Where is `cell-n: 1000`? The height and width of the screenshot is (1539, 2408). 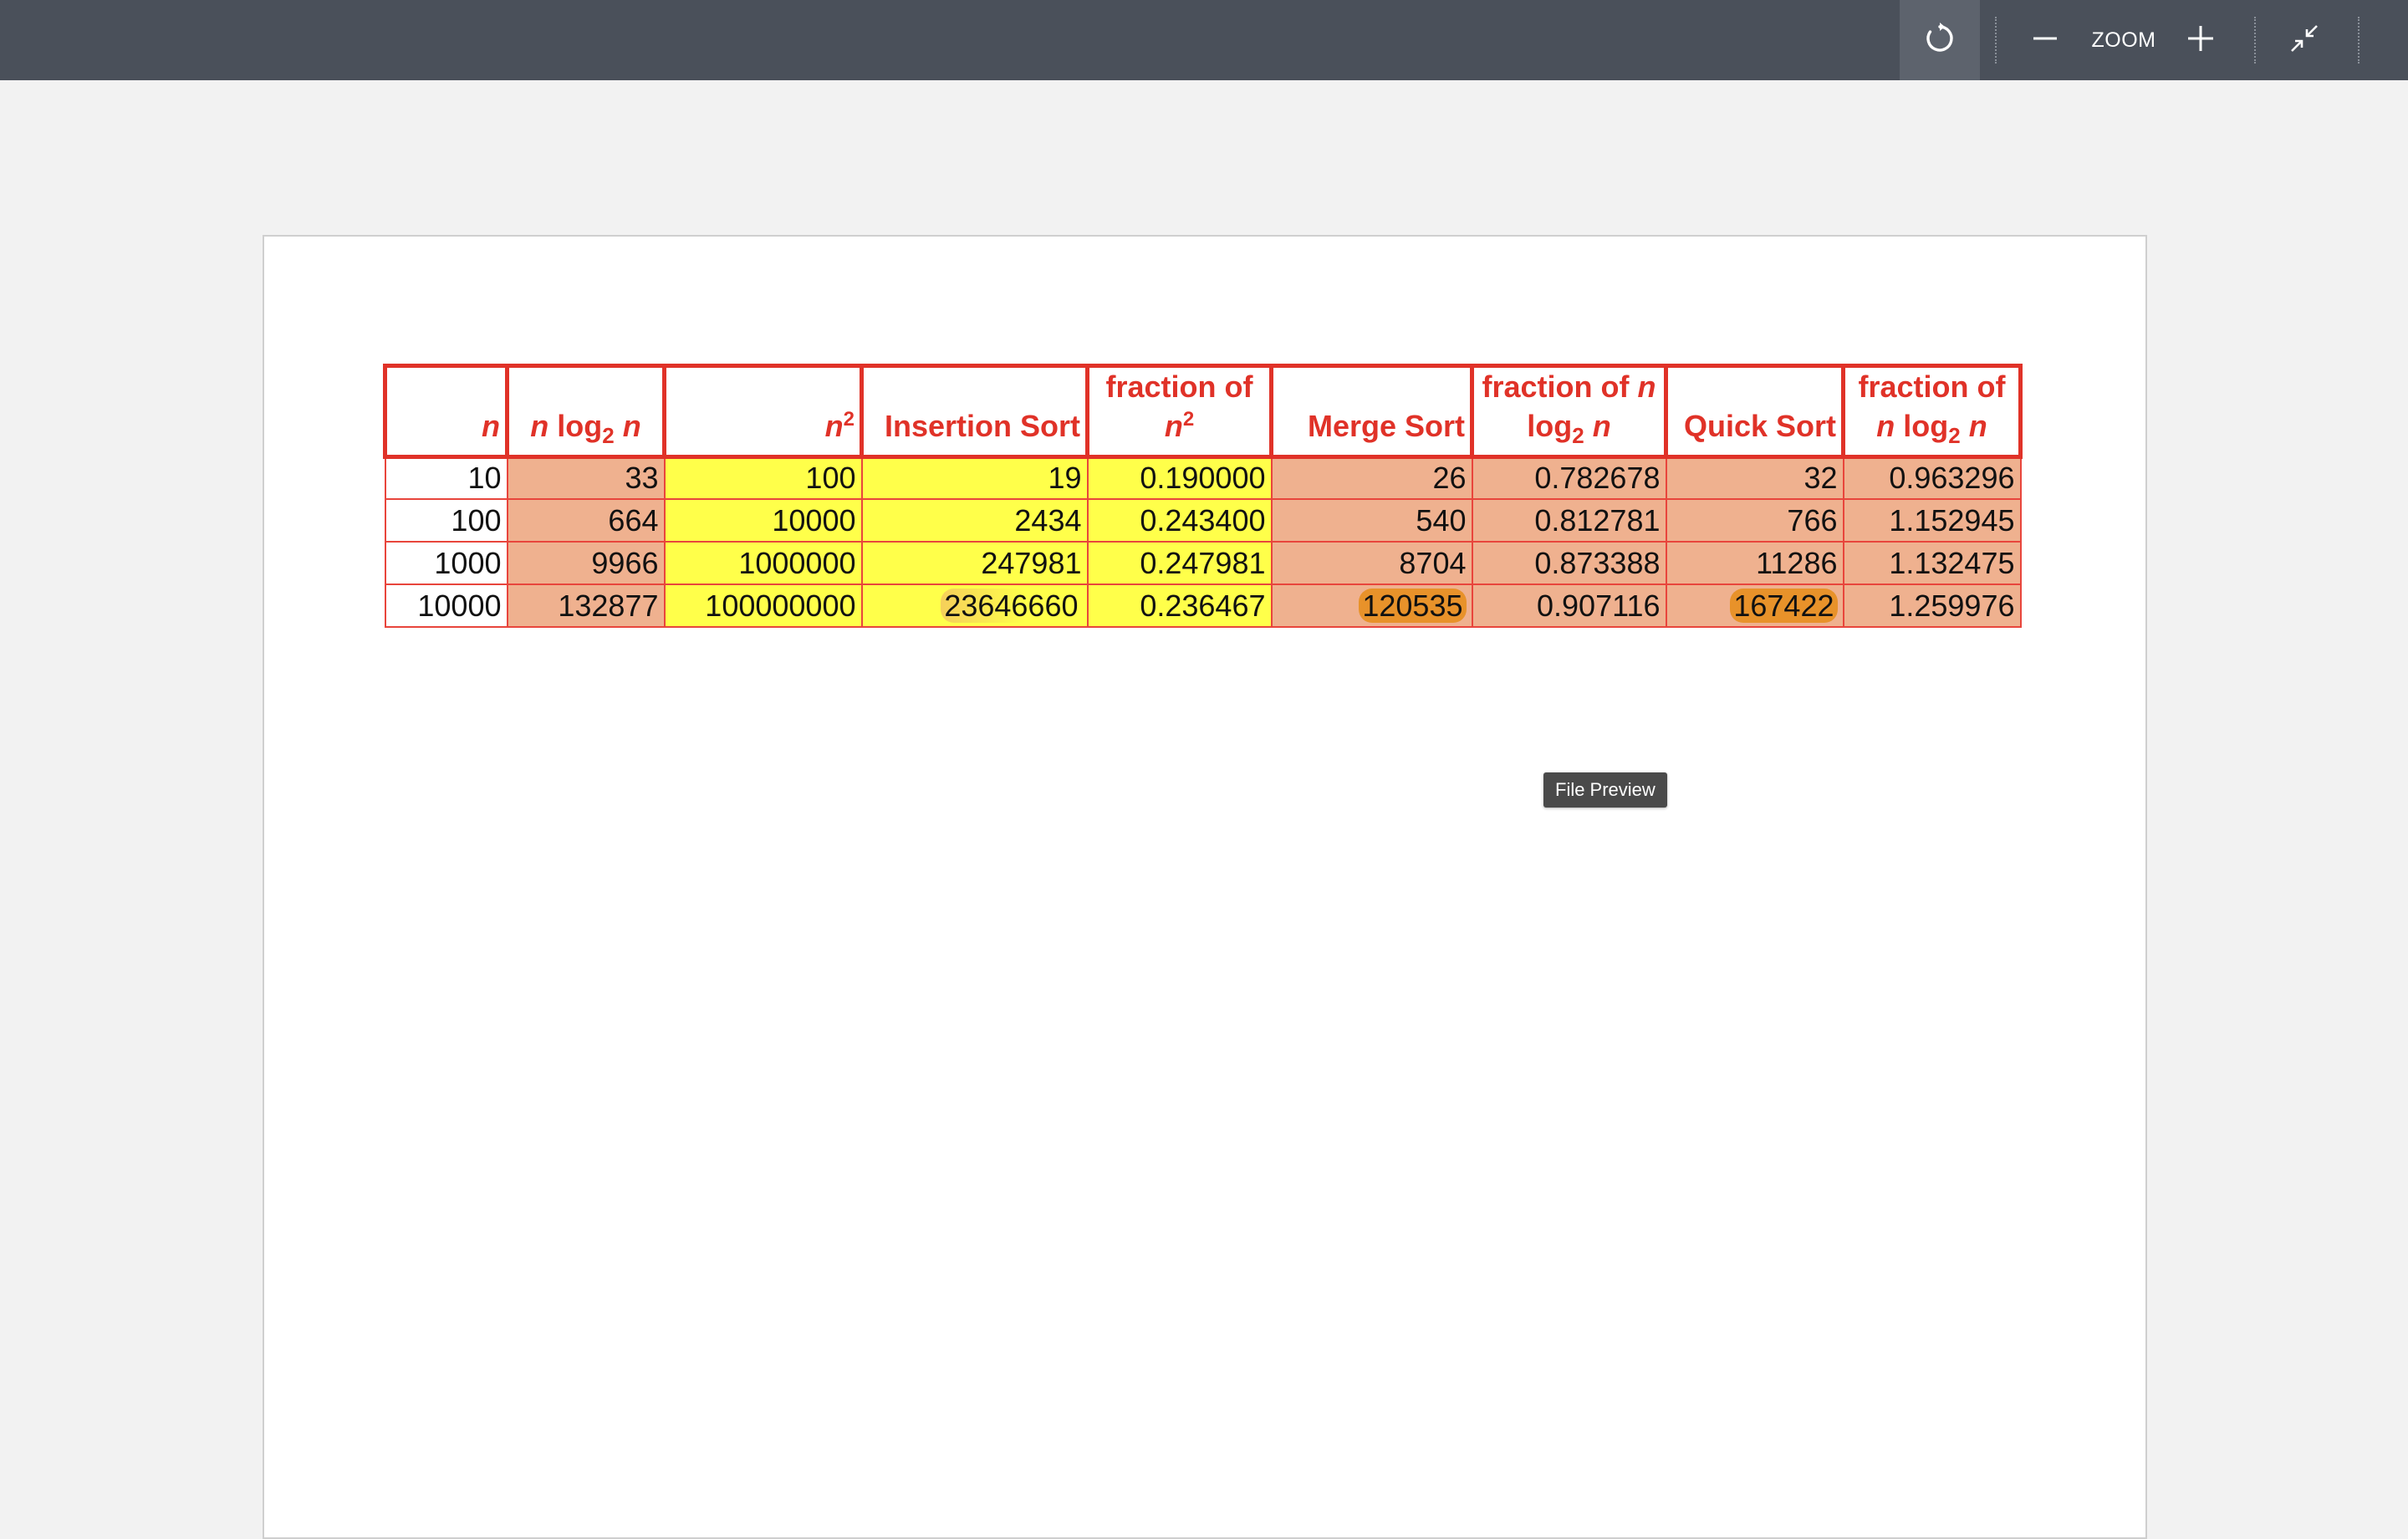 cell-n: 1000 is located at coordinates (446, 563).